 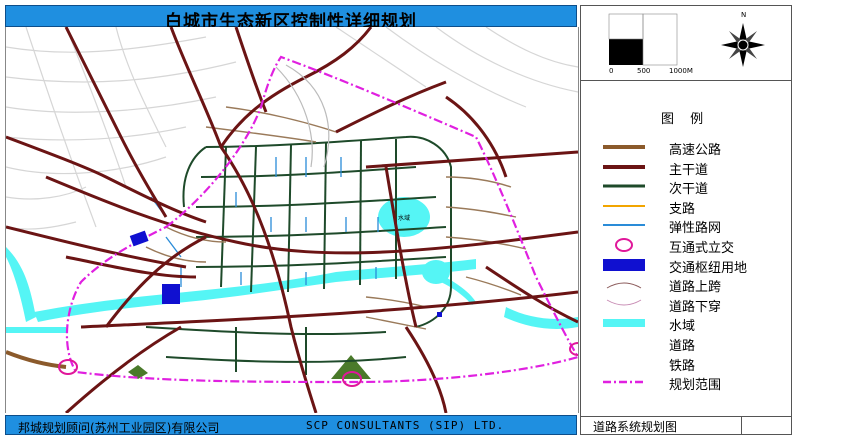 I want to click on legend-item: 铁路, so click(x=696, y=363).